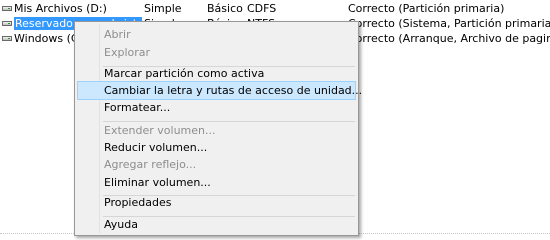 The width and height of the screenshot is (550, 240). Describe the element at coordinates (449, 23) in the screenshot. I see `volume-status: Correcto (Sistema, Partición primaria)` at that location.